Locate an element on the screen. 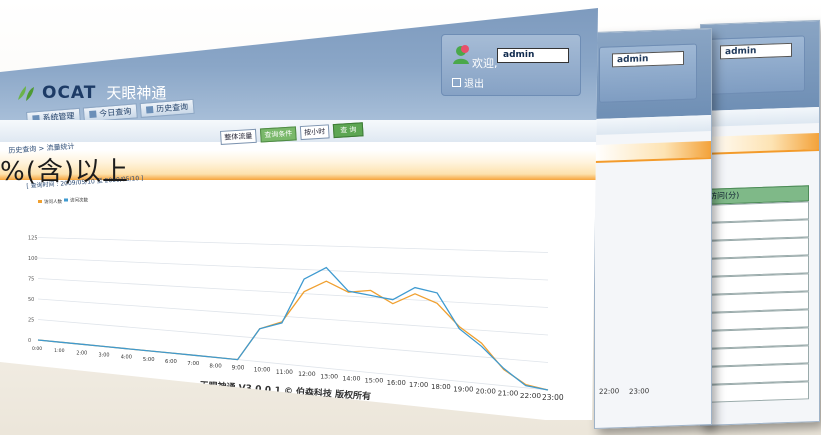  legend-label: 访问次数 is located at coordinates (79, 200).